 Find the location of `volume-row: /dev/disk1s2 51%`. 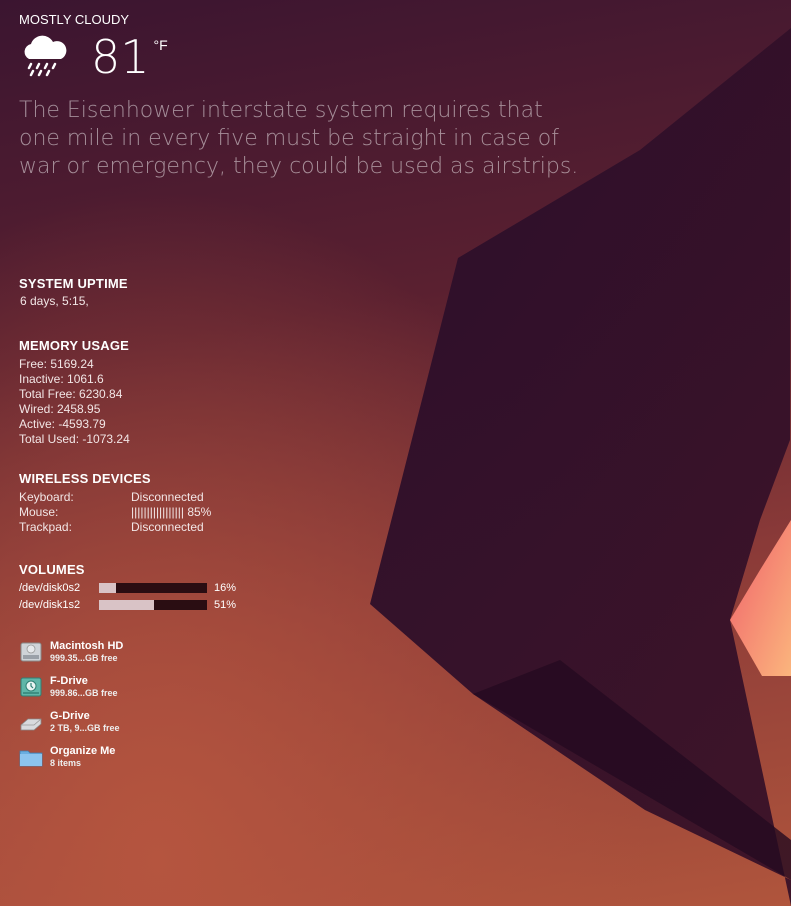

volume-row: /dev/disk1s2 51% is located at coordinates (127, 604).